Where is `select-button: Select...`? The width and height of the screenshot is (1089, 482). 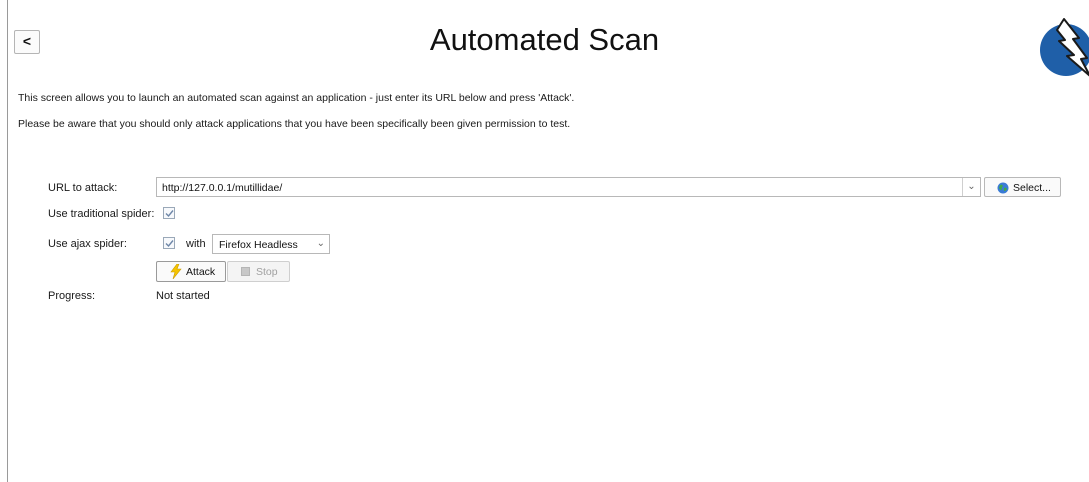 select-button: Select... is located at coordinates (1022, 187).